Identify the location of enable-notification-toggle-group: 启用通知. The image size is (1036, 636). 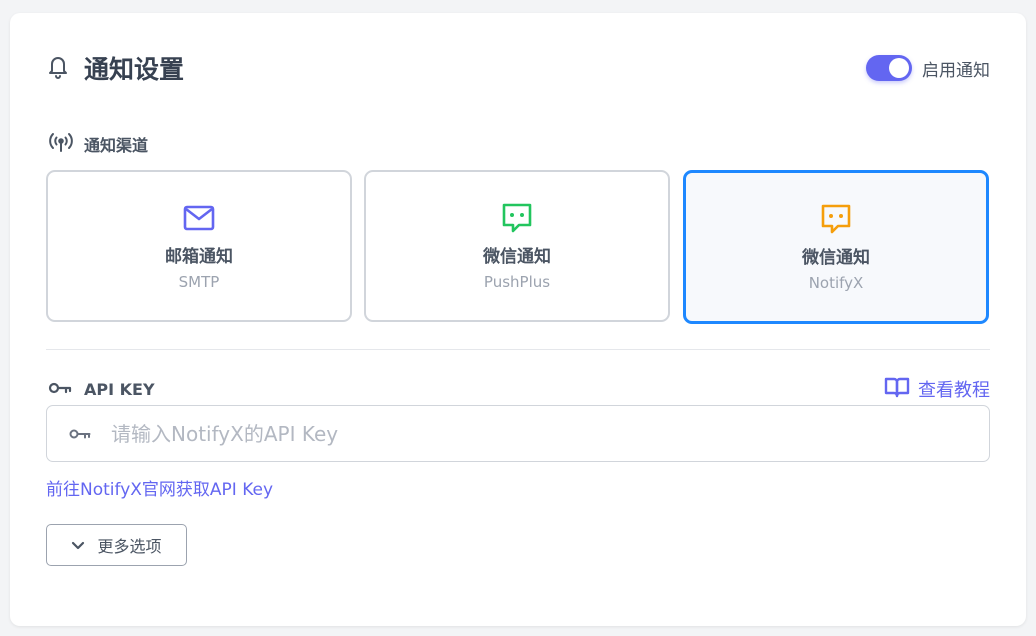
(928, 68).